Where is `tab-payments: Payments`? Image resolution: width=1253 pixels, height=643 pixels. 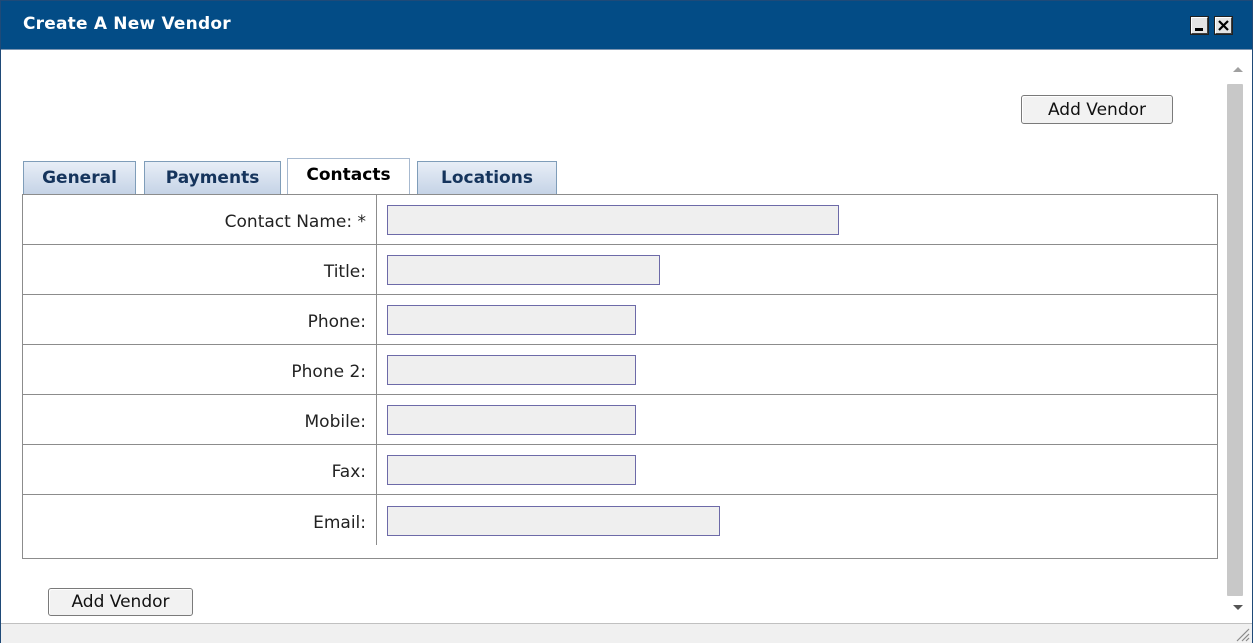
tab-payments: Payments is located at coordinates (212, 177).